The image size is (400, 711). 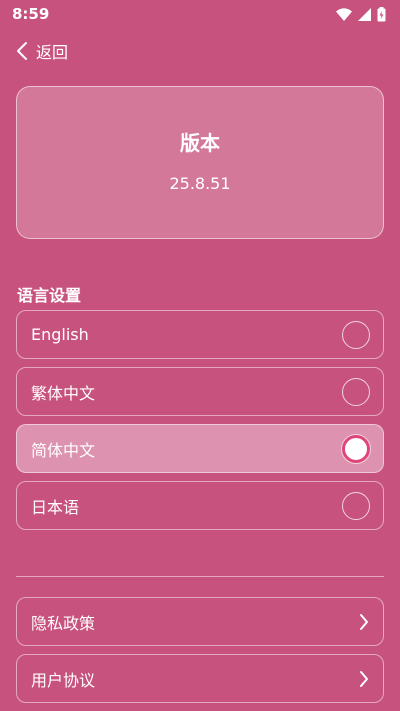 I want to click on language-option-simplified-chinese: 简体中文, so click(x=200, y=448).